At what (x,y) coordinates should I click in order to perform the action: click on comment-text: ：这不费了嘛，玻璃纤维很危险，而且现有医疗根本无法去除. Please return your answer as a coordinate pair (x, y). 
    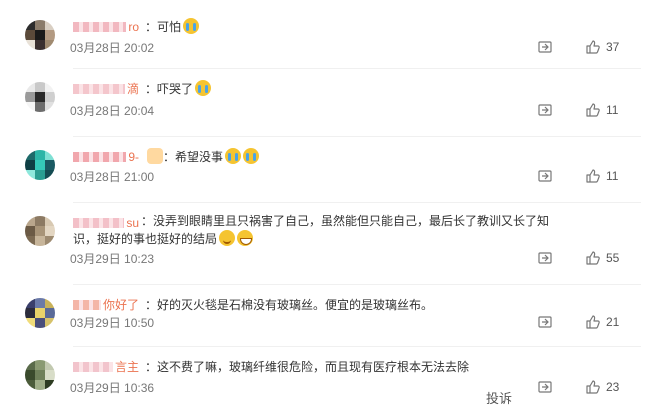
    Looking at the image, I should click on (307, 367).